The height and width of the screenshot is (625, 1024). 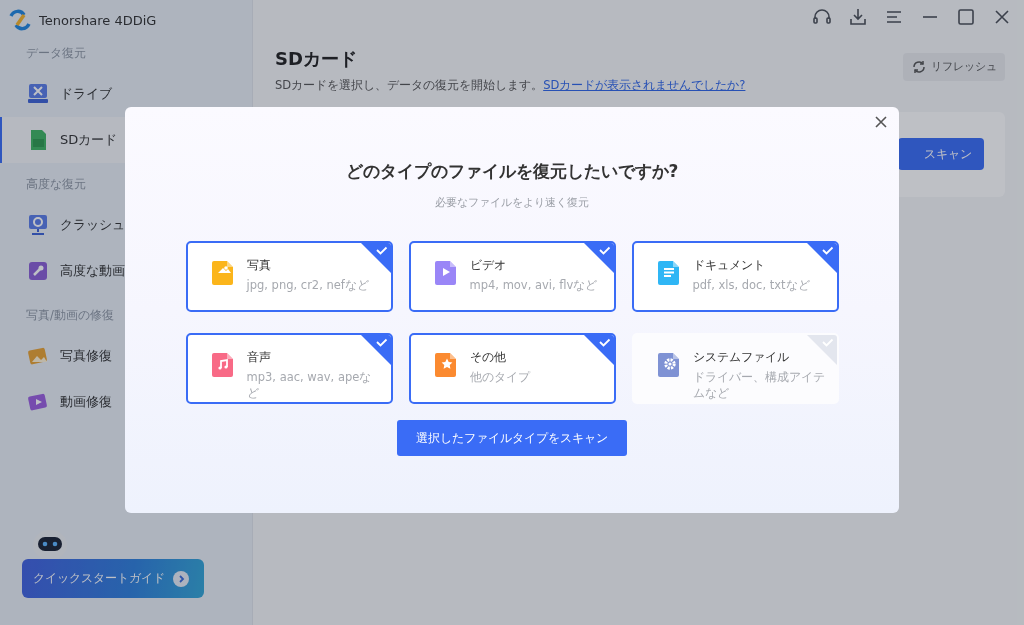 What do you see at coordinates (259, 265) in the screenshot?
I see `file-type-name: 写真` at bounding box center [259, 265].